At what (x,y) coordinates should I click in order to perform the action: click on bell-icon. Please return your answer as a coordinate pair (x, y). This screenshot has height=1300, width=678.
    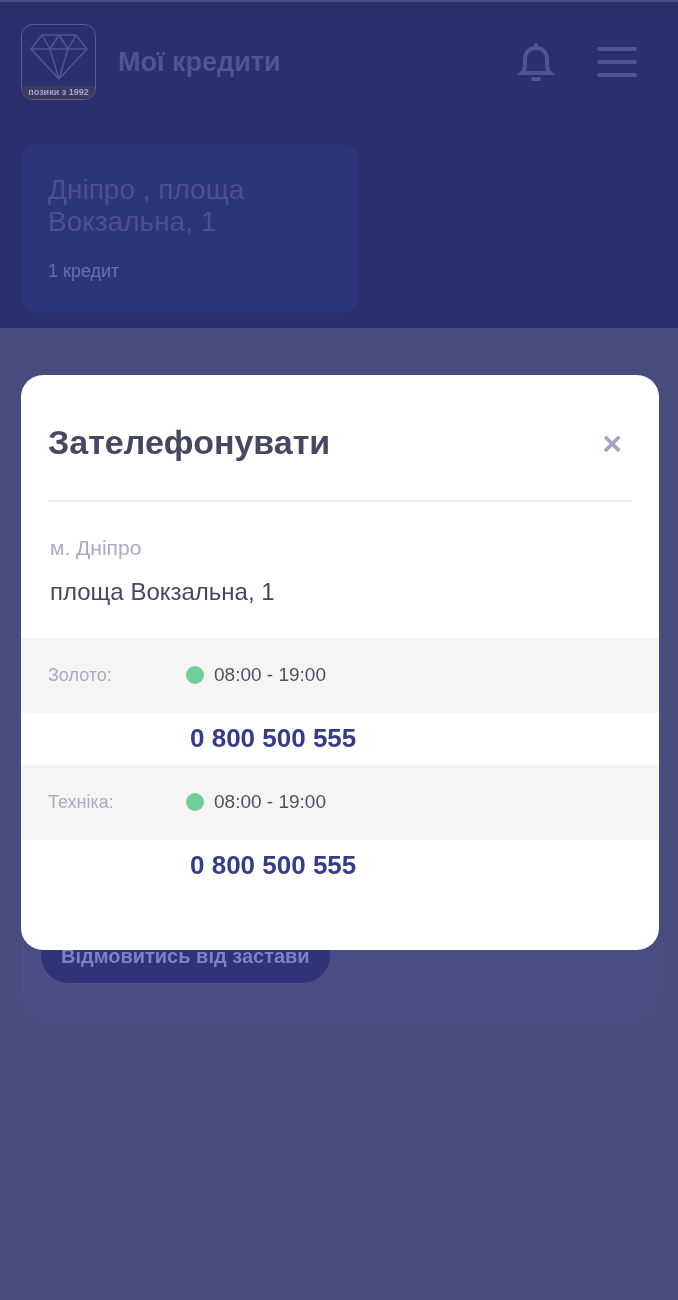
    Looking at the image, I should click on (536, 62).